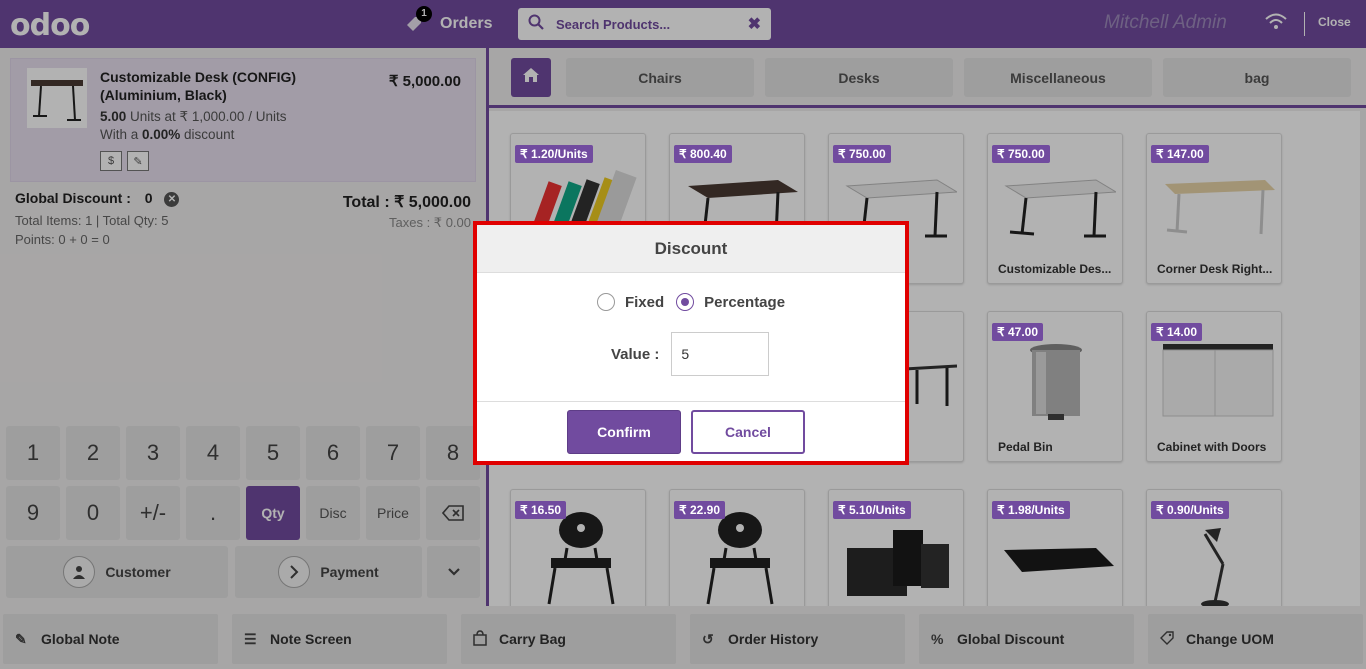 Image resolution: width=1366 pixels, height=669 pixels. Describe the element at coordinates (699, 510) in the screenshot. I see `product-price: ₹ 22.90` at that location.